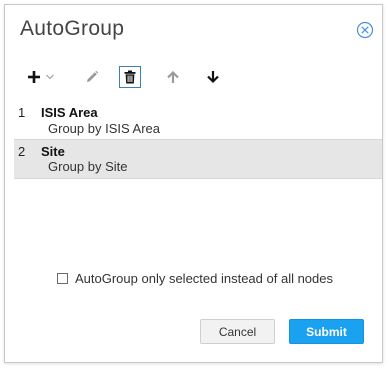  I want to click on plus-icon, so click(34, 77).